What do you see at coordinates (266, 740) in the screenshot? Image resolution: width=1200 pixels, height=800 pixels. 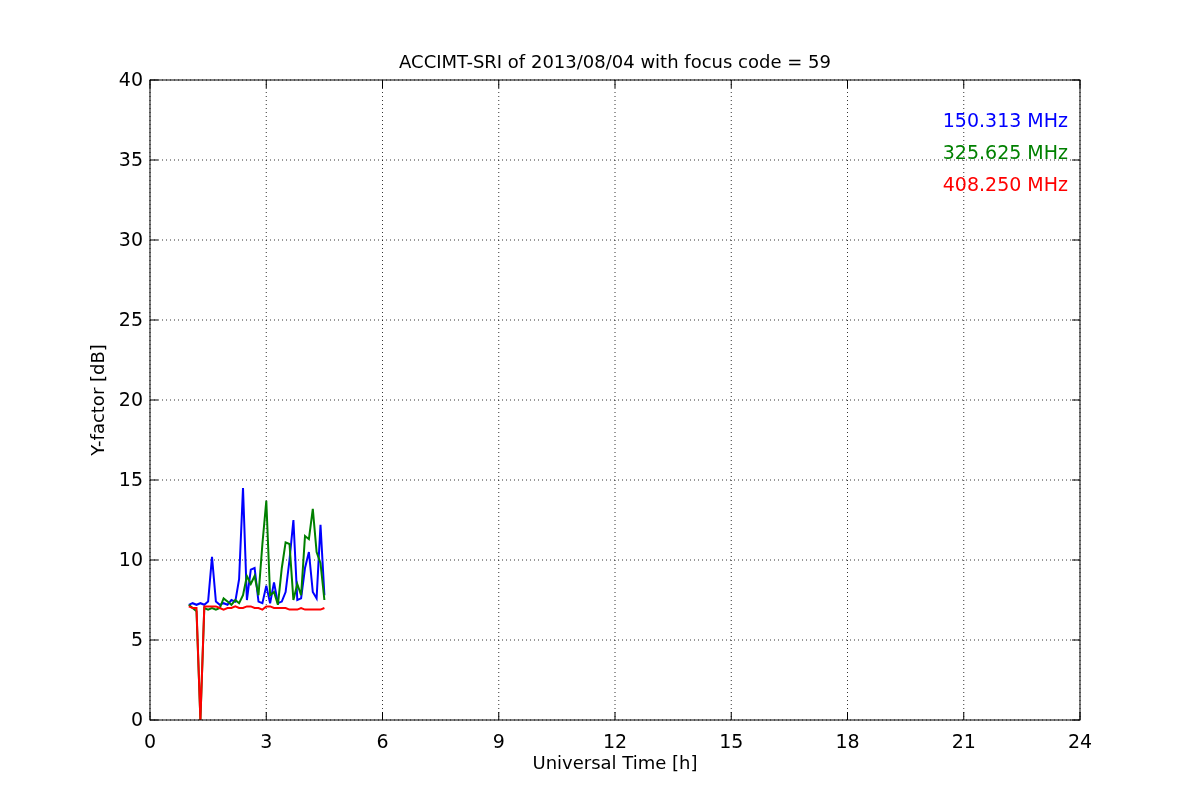 I see `x-tick-label: 3` at bounding box center [266, 740].